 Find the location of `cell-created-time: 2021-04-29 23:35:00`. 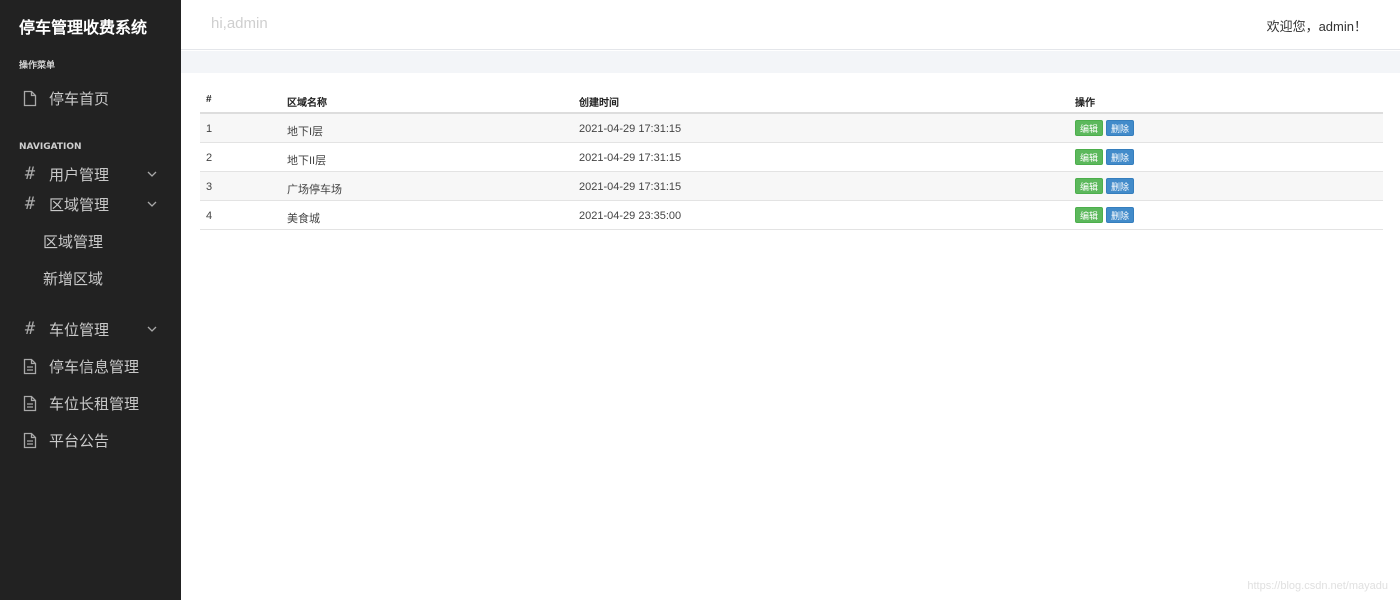

cell-created-time: 2021-04-29 23:35:00 is located at coordinates (630, 216).